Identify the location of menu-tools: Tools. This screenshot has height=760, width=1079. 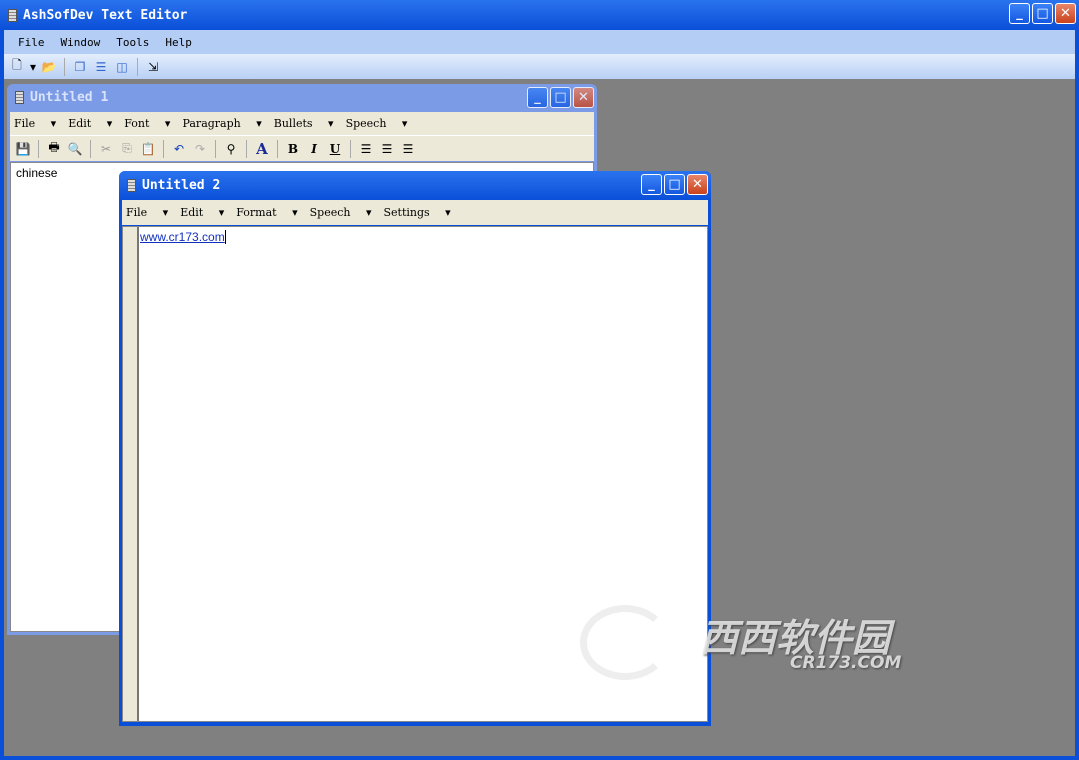
(132, 42).